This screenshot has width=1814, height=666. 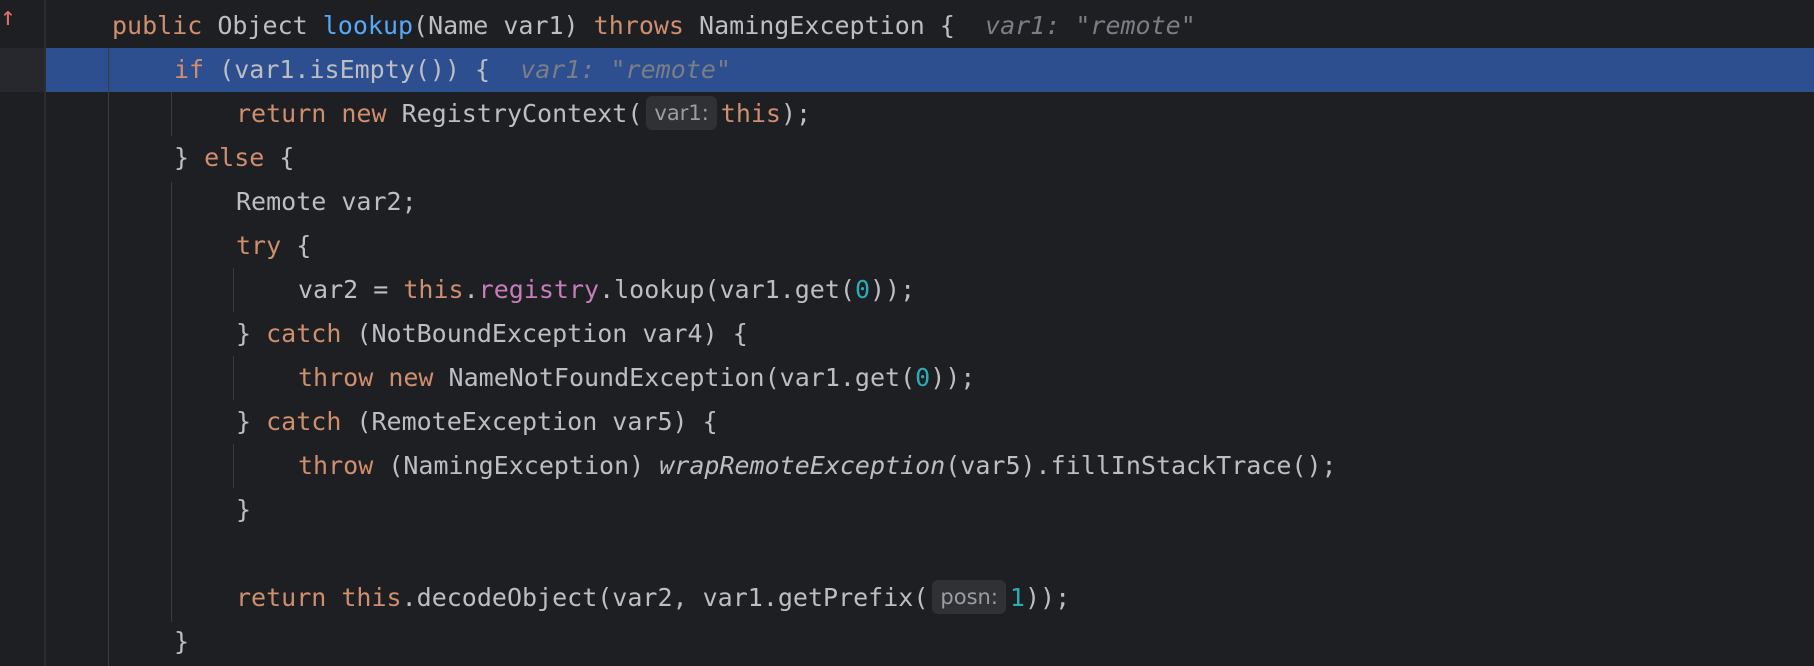 I want to click on code-text: Remote var2;, so click(x=326, y=201).